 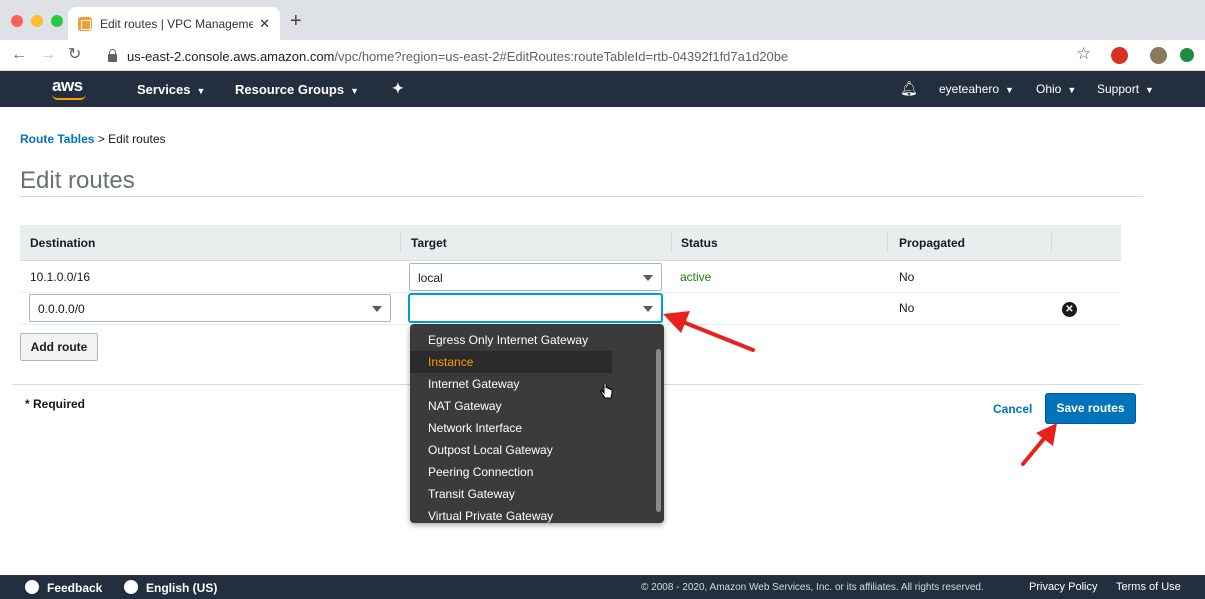 What do you see at coordinates (112, 55) in the screenshot?
I see `lock-icon` at bounding box center [112, 55].